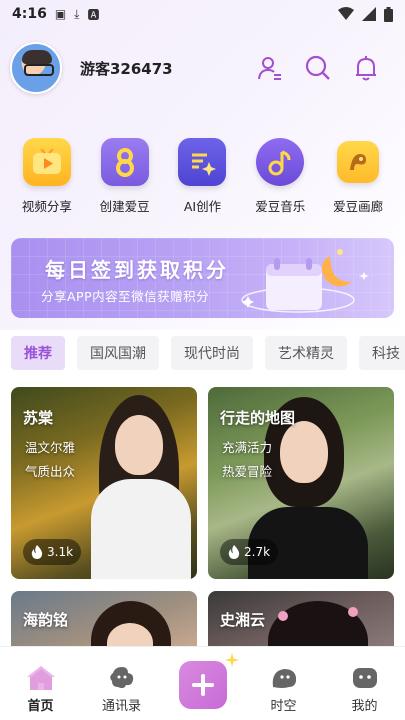  What do you see at coordinates (258, 418) in the screenshot?
I see `card-name: 行走的地图` at bounding box center [258, 418].